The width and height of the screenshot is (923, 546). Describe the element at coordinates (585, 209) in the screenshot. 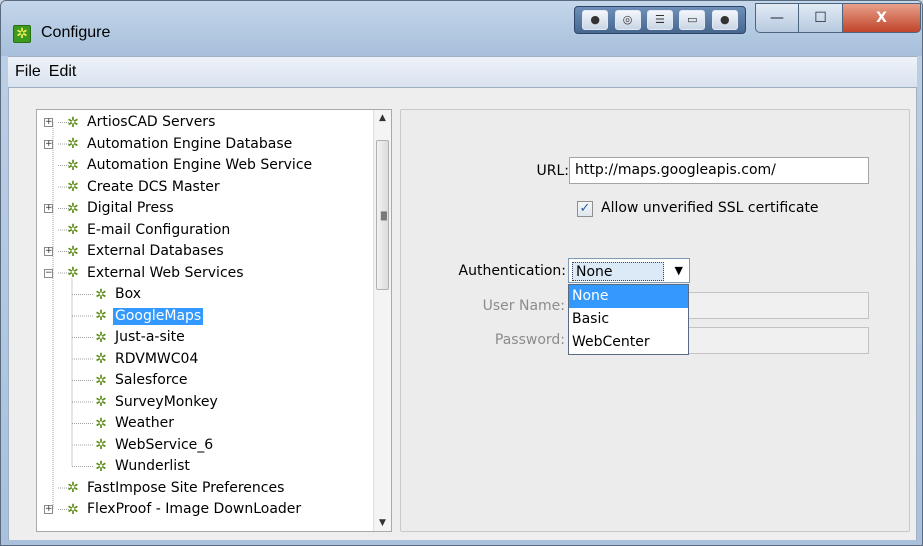

I see `ssl-checkbox: ✓` at that location.